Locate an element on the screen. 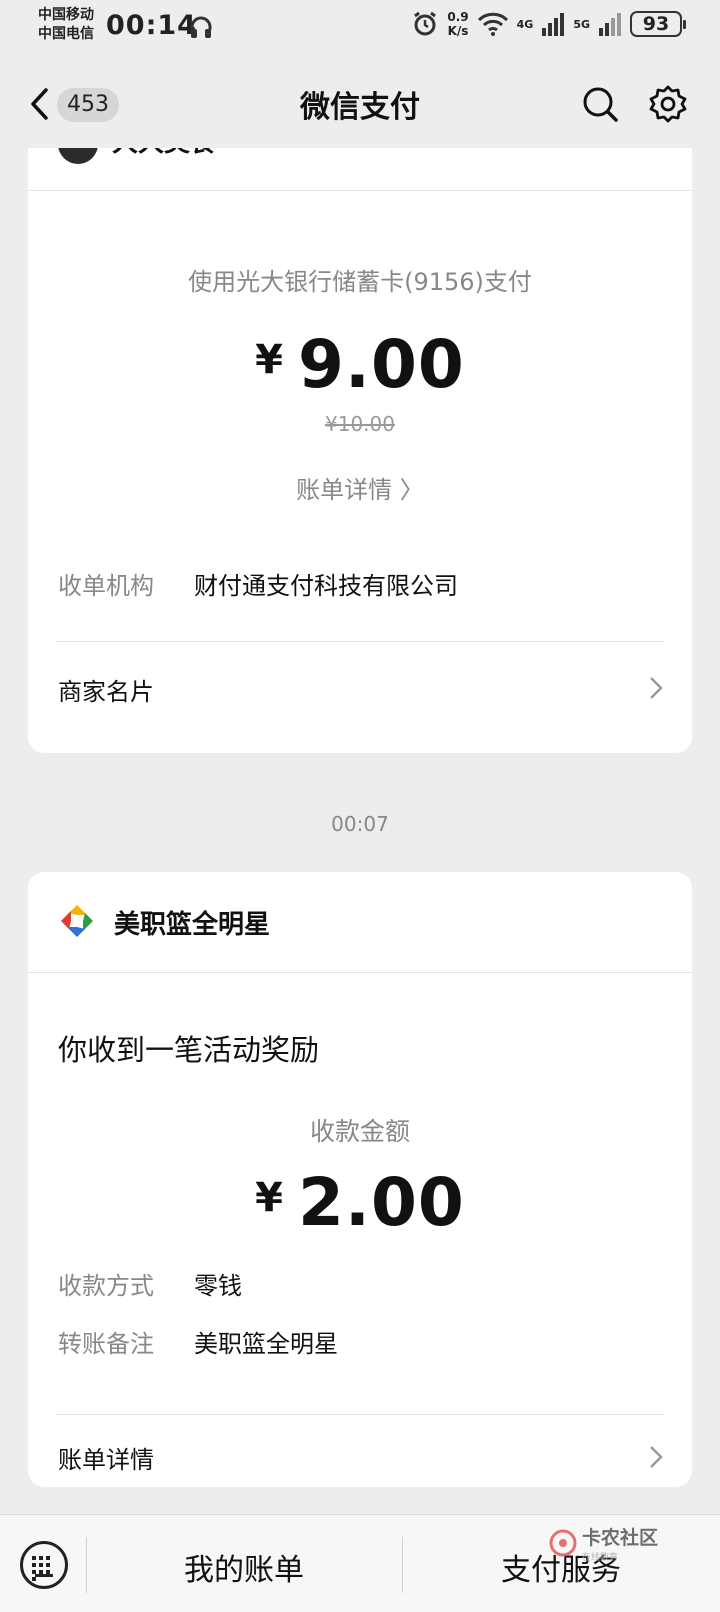 This screenshot has height=1612, width=720. network-speed: 0.9 K/s is located at coordinates (457, 24).